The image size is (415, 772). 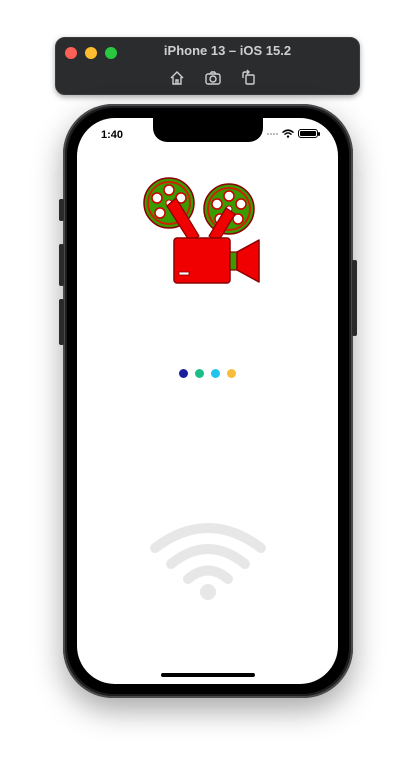 I want to click on battery-icon, so click(x=309, y=133).